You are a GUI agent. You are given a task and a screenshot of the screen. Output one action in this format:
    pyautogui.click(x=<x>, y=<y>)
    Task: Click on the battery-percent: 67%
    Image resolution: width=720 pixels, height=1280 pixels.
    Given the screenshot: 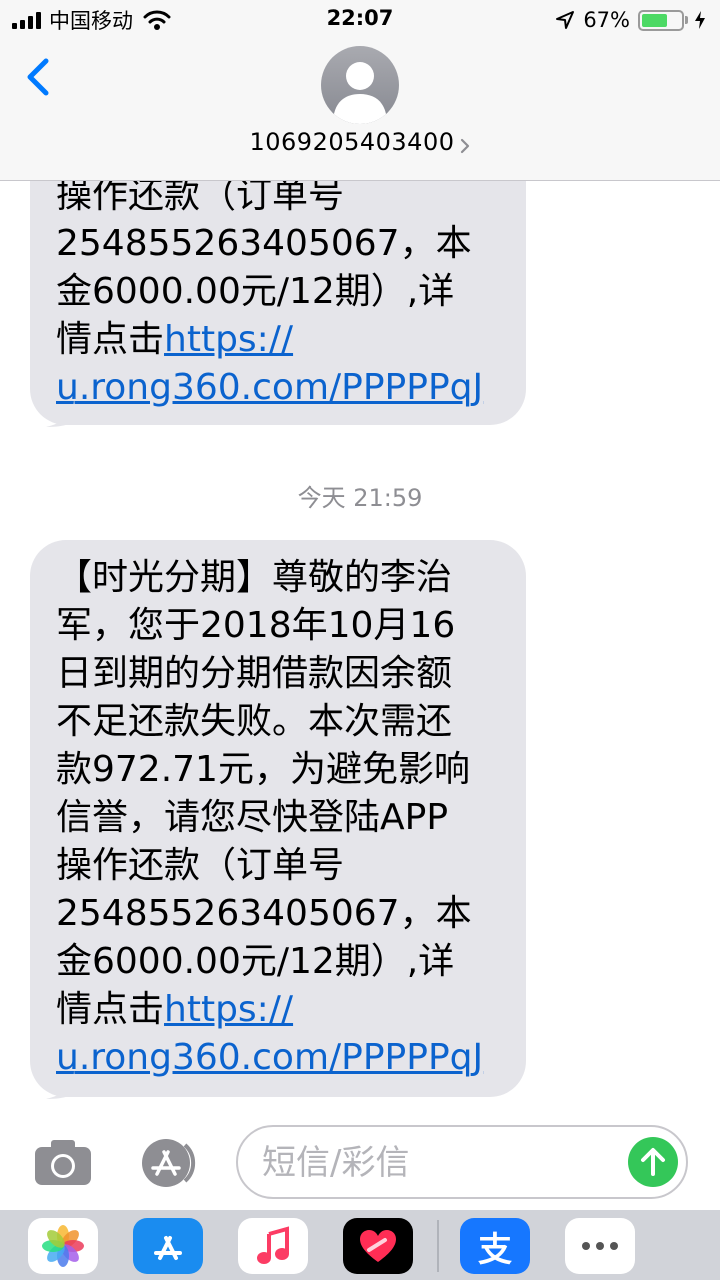 What is the action you would take?
    pyautogui.click(x=606, y=20)
    